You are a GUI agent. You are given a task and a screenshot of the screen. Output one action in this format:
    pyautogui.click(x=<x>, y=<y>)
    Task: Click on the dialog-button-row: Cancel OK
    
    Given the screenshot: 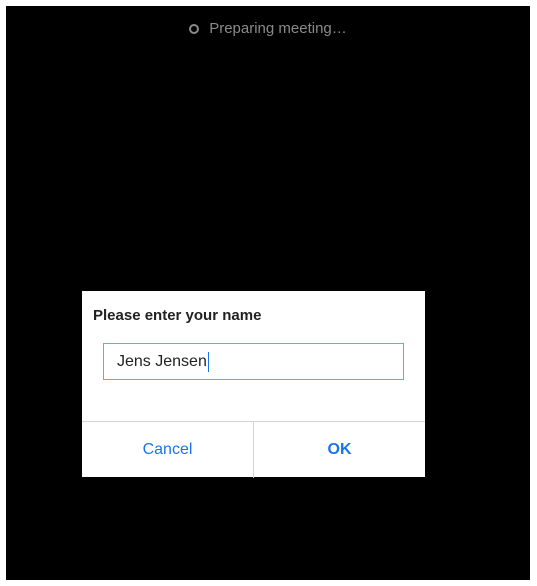 What is the action you would take?
    pyautogui.click(x=253, y=449)
    